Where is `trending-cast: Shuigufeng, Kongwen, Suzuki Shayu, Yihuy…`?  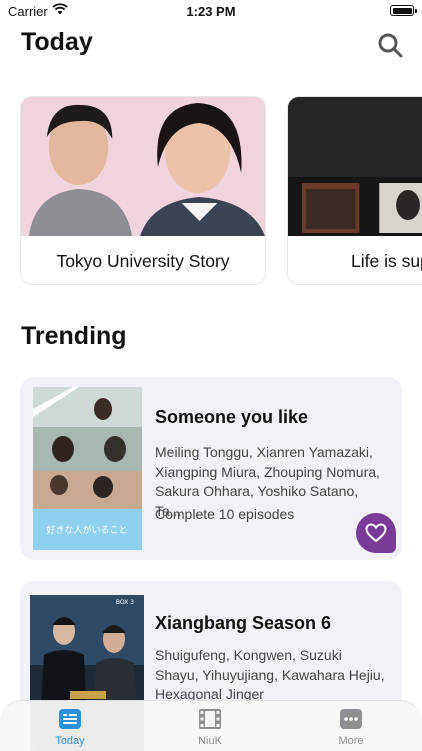 trending-cast: Shuigufeng, Kongwen, Suzuki Shayu, Yihuy… is located at coordinates (270, 674).